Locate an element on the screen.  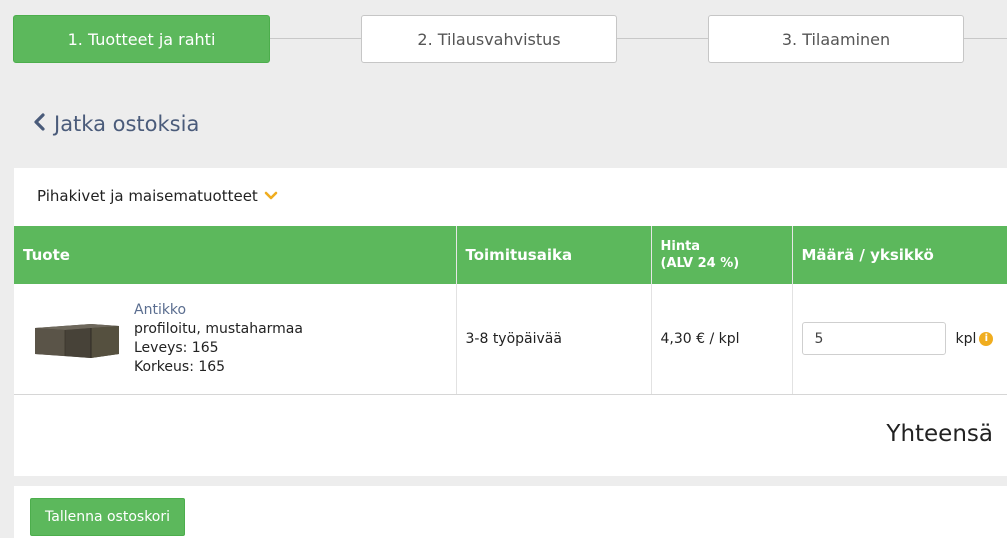
step-products-shipping: 1. Tuotteet ja rahti is located at coordinates (141, 39).